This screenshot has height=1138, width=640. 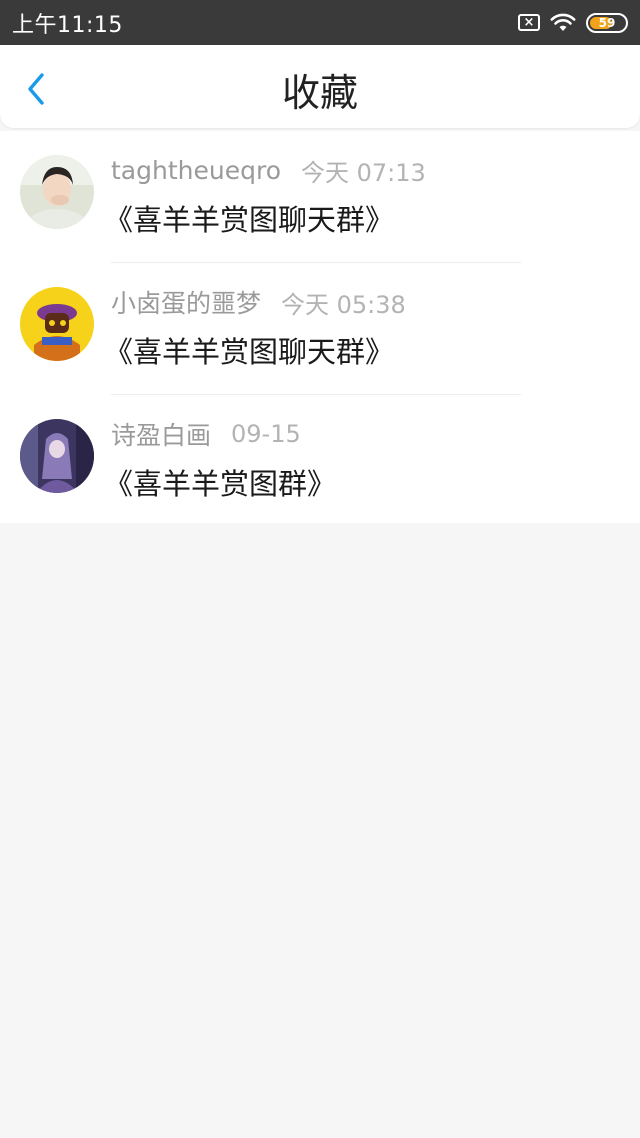 I want to click on status-time: 上午11:15, so click(x=67, y=25).